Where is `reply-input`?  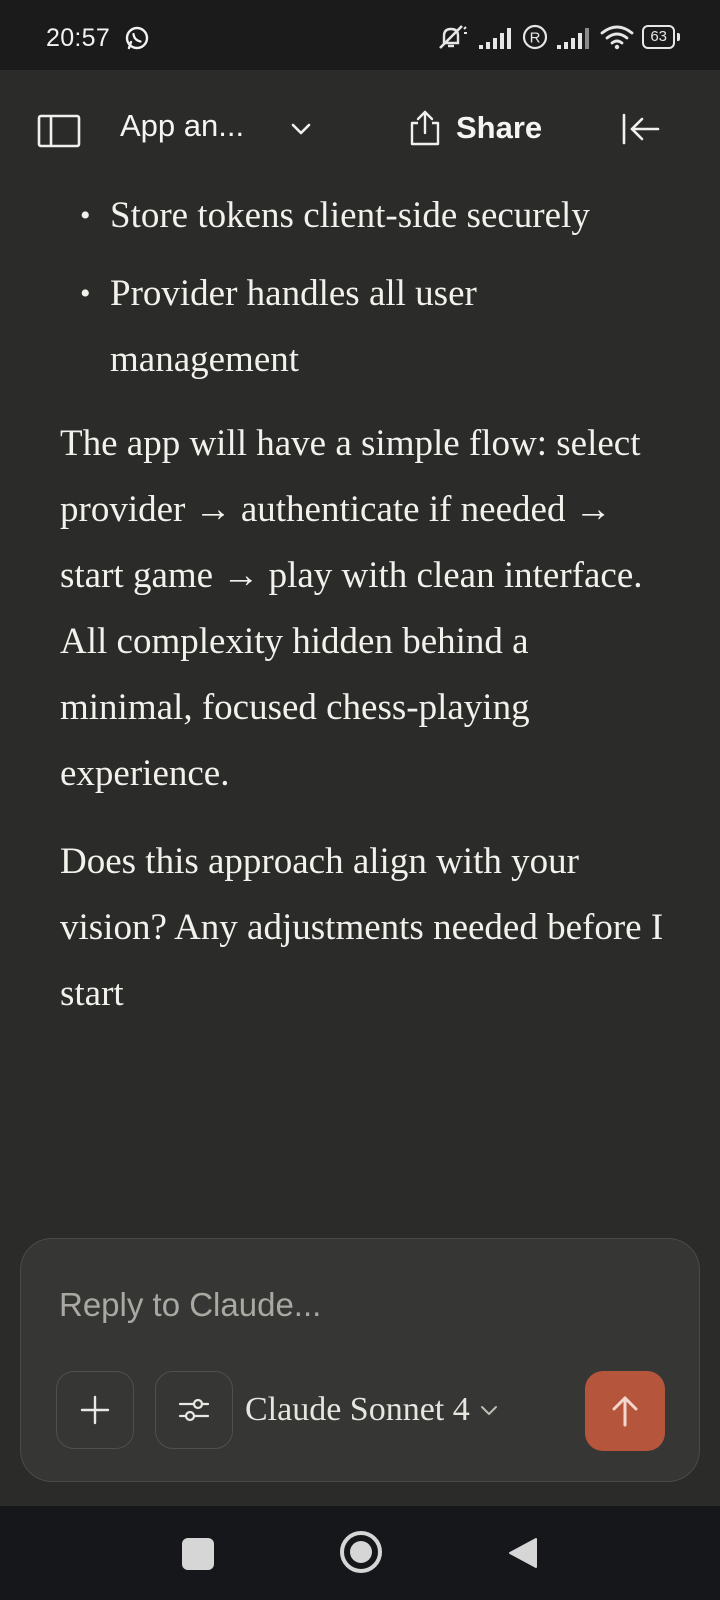
reply-input is located at coordinates (359, 1305).